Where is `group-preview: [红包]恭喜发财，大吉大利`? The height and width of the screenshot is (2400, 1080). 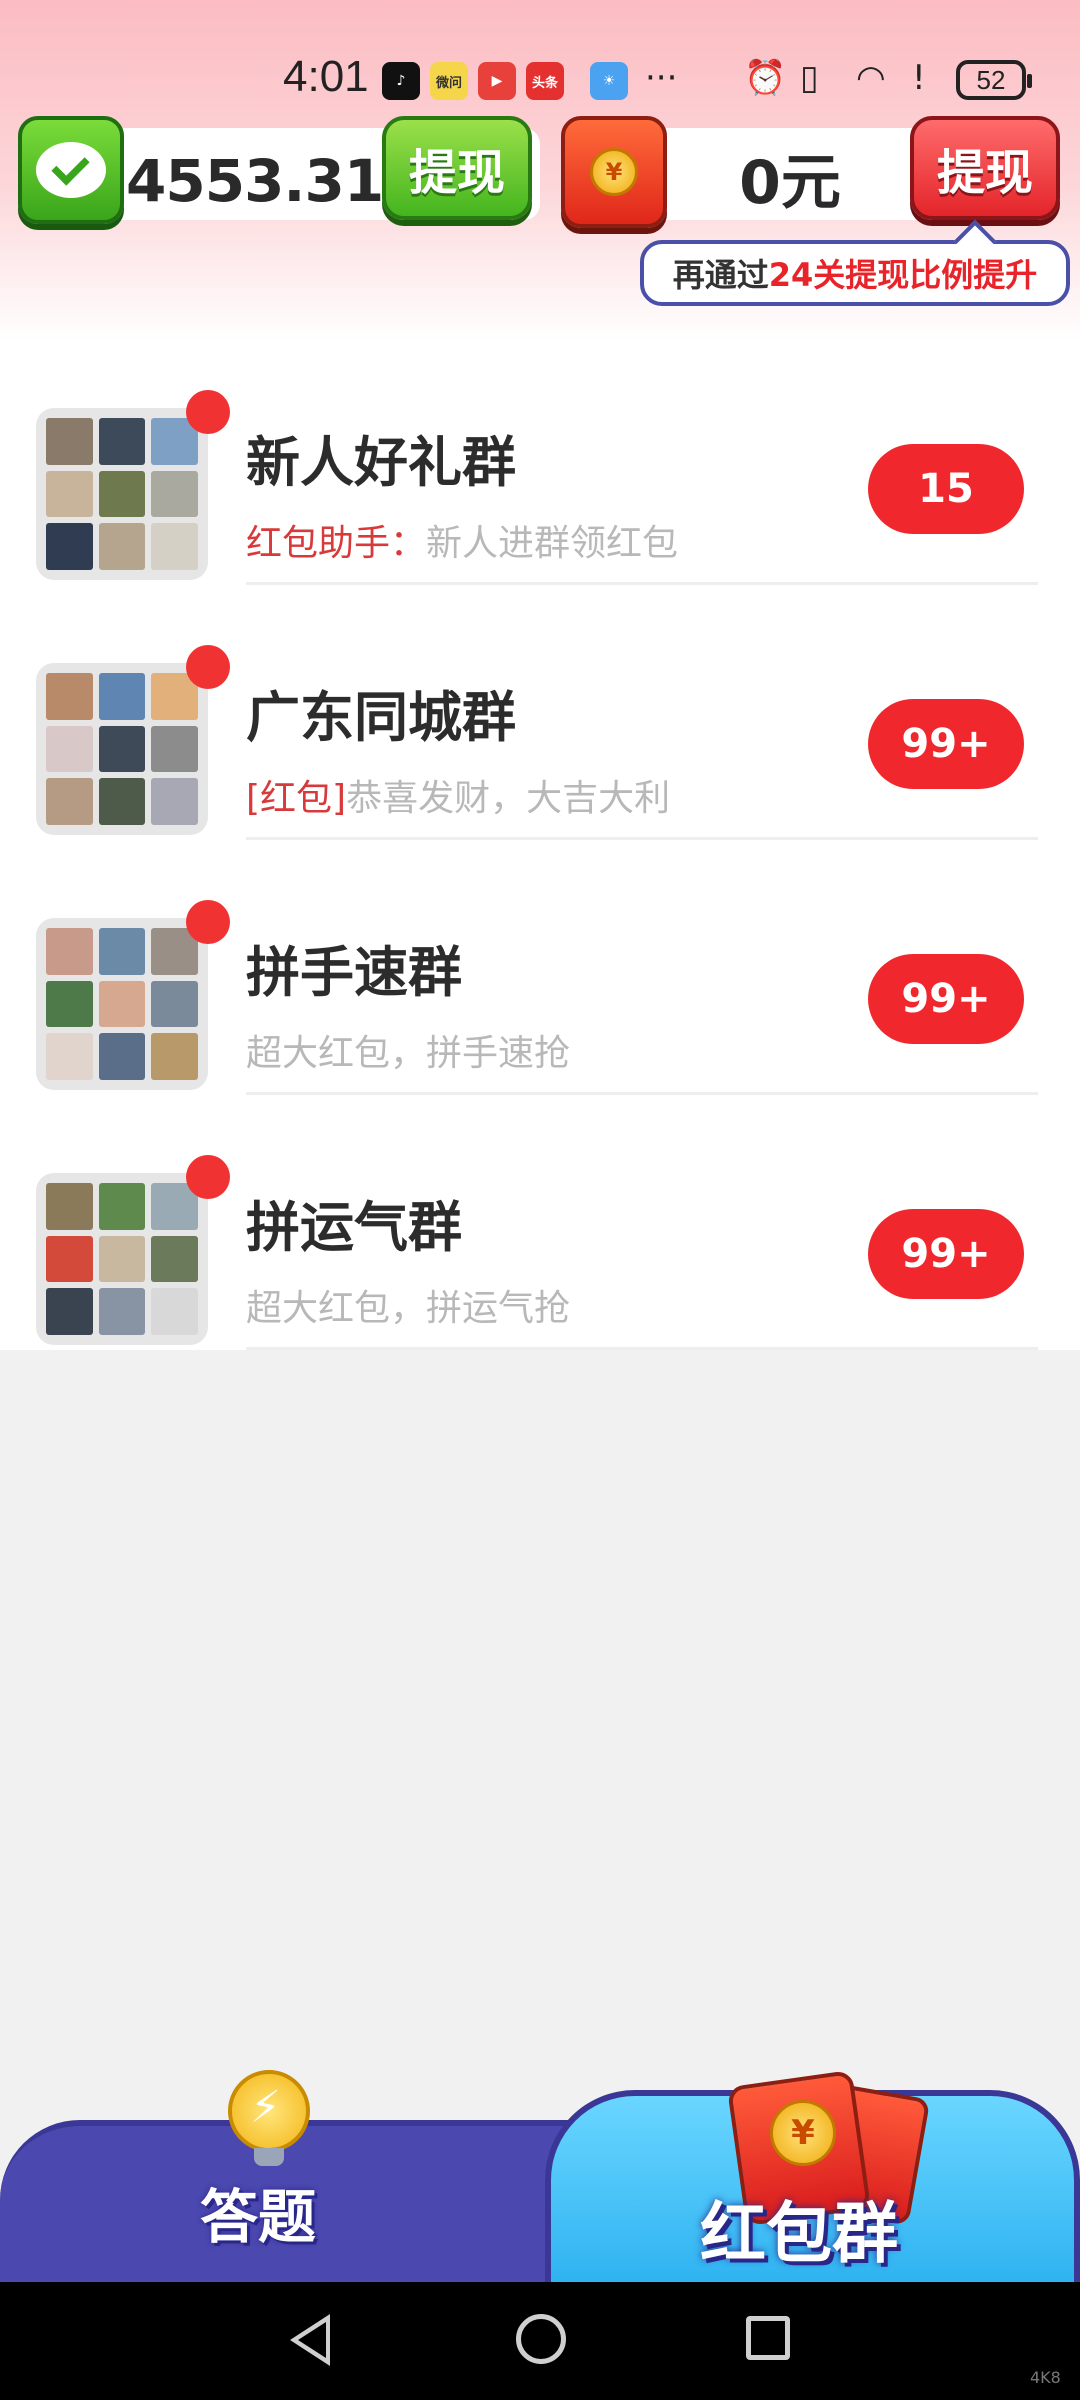
group-preview: [红包]恭喜发财，大吉大利 is located at coordinates (458, 795).